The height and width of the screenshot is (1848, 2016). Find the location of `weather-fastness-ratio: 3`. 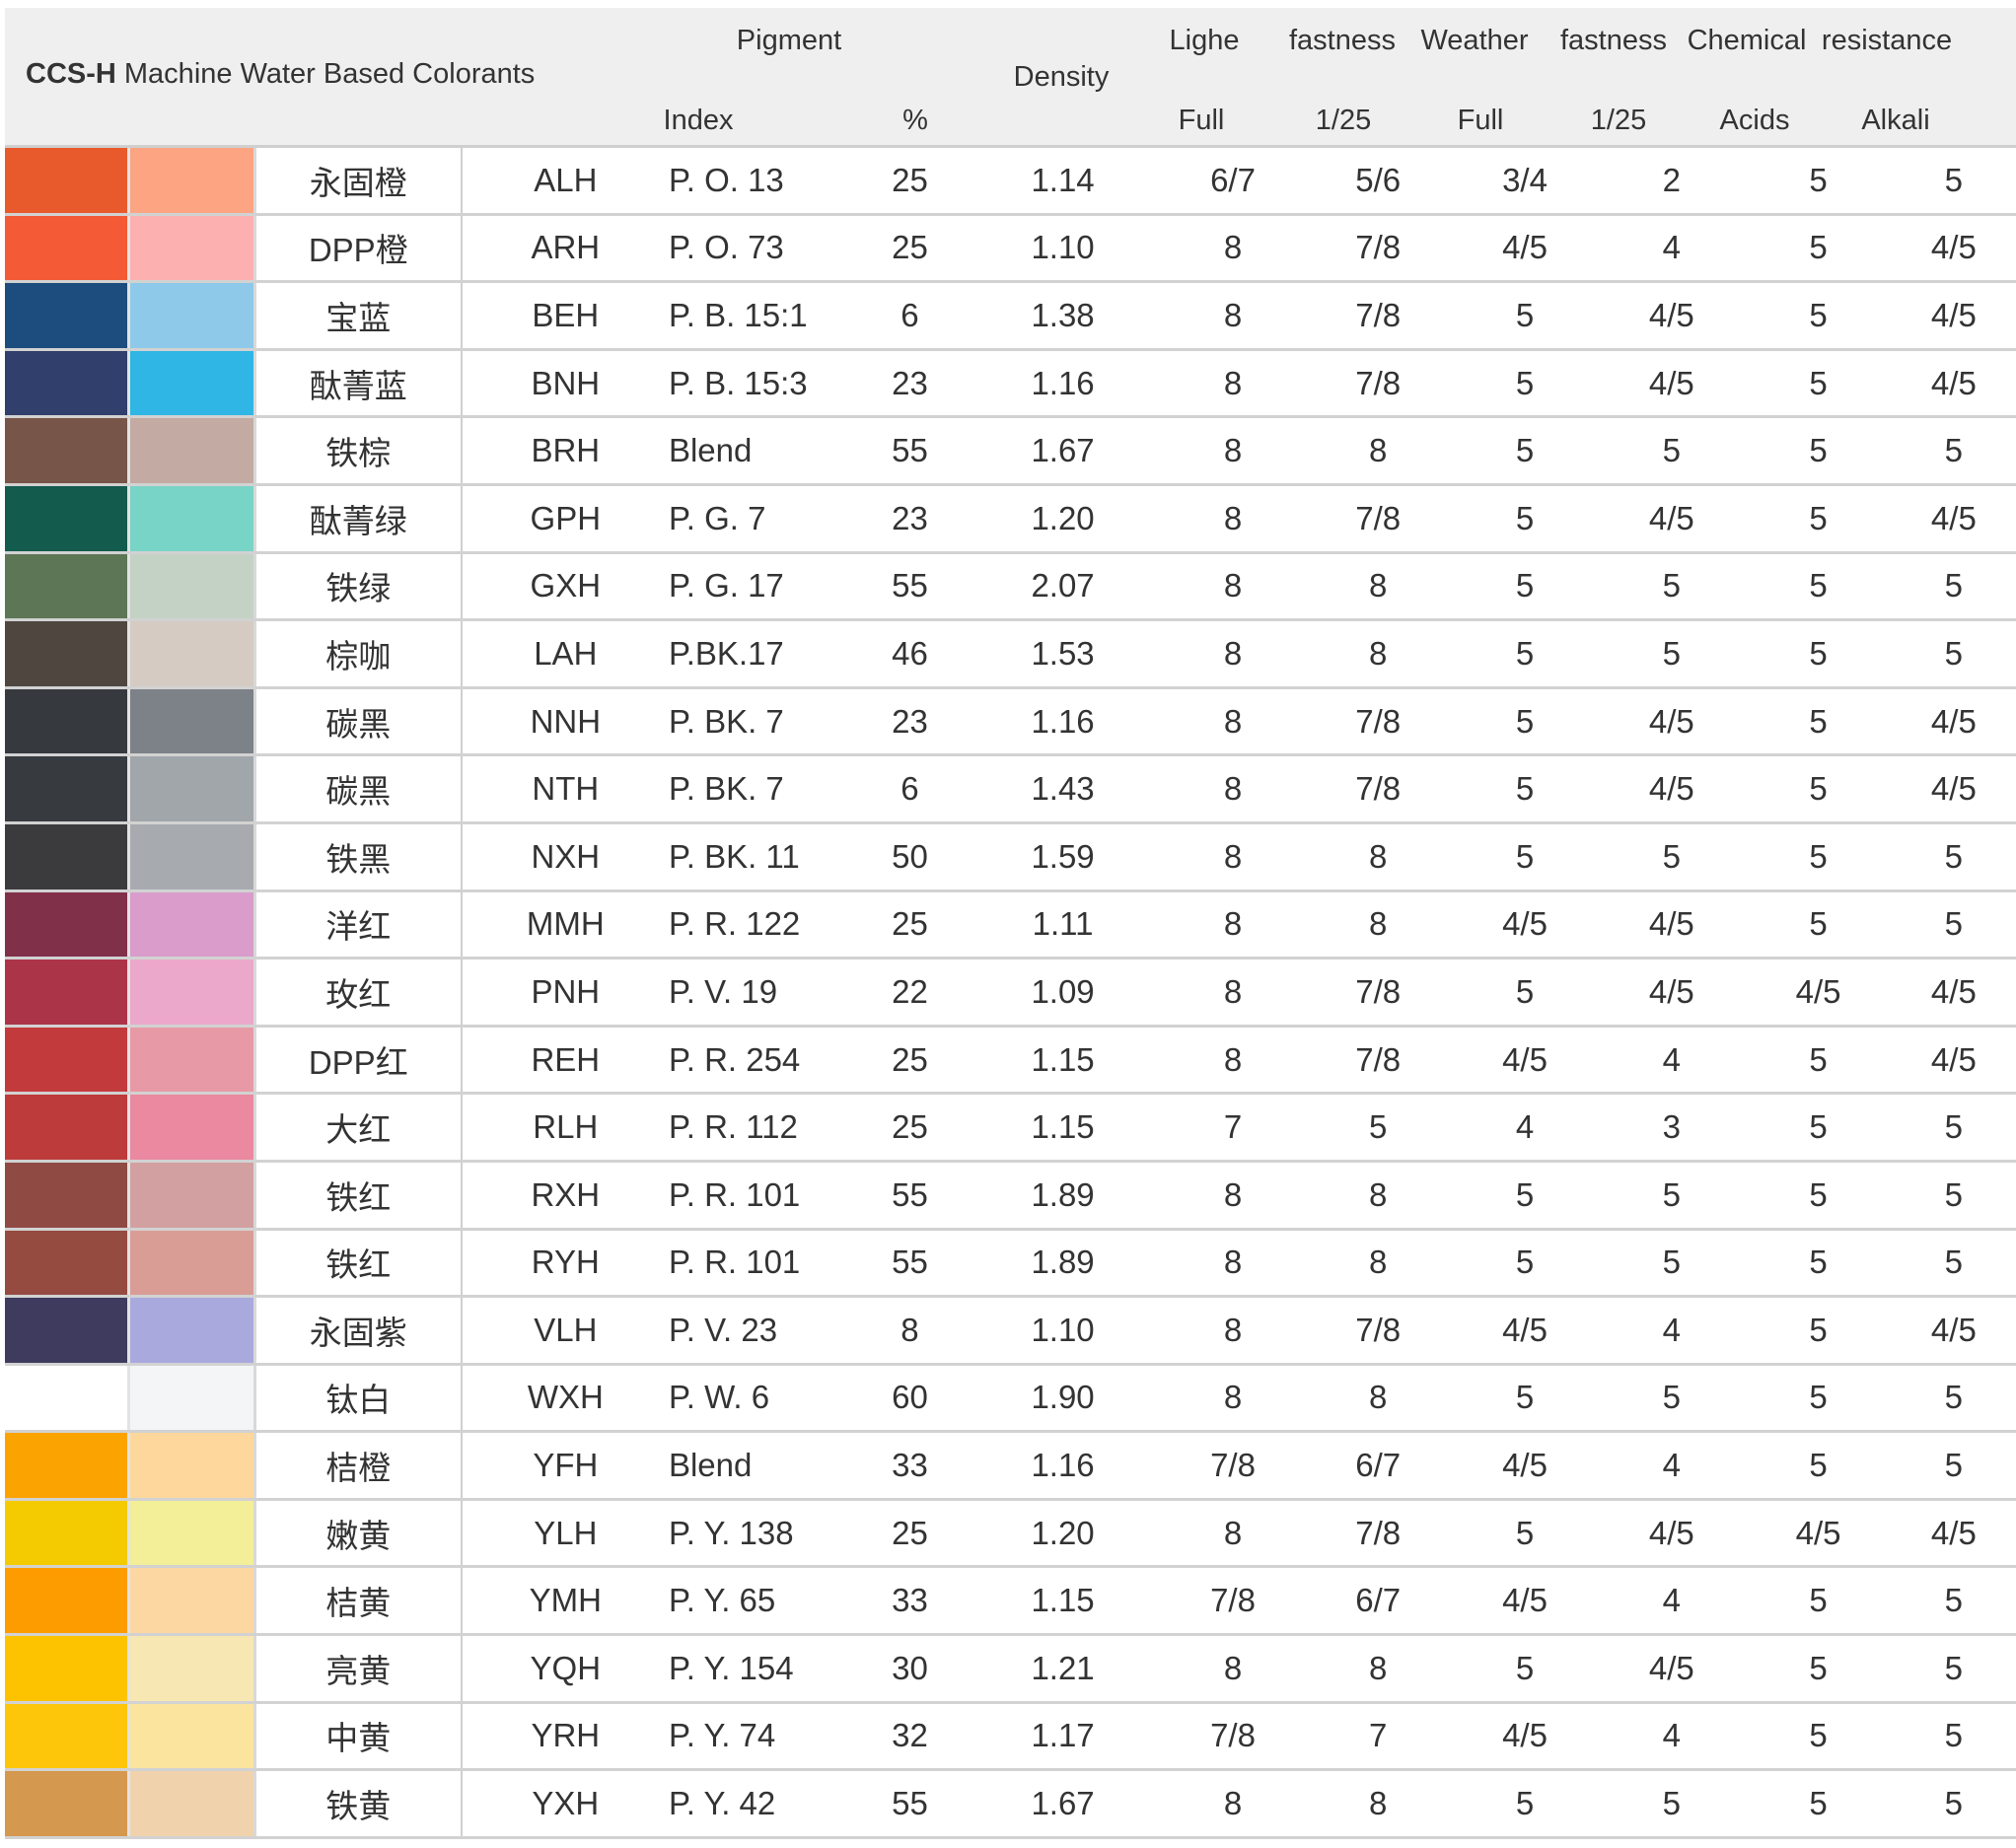

weather-fastness-ratio: 3 is located at coordinates (1672, 1128).